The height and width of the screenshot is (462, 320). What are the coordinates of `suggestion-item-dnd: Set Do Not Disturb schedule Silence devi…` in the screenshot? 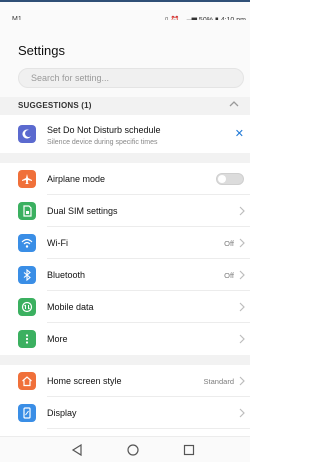 It's located at (125, 134).